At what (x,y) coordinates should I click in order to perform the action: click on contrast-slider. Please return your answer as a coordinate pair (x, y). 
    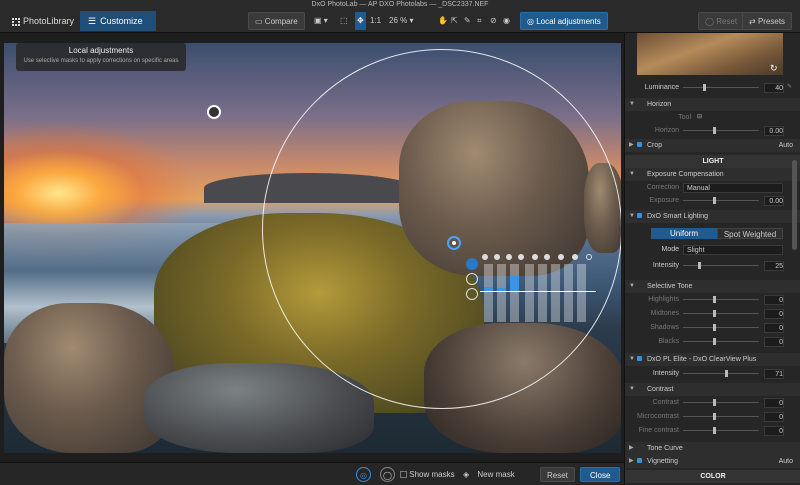
    Looking at the image, I should click on (721, 402).